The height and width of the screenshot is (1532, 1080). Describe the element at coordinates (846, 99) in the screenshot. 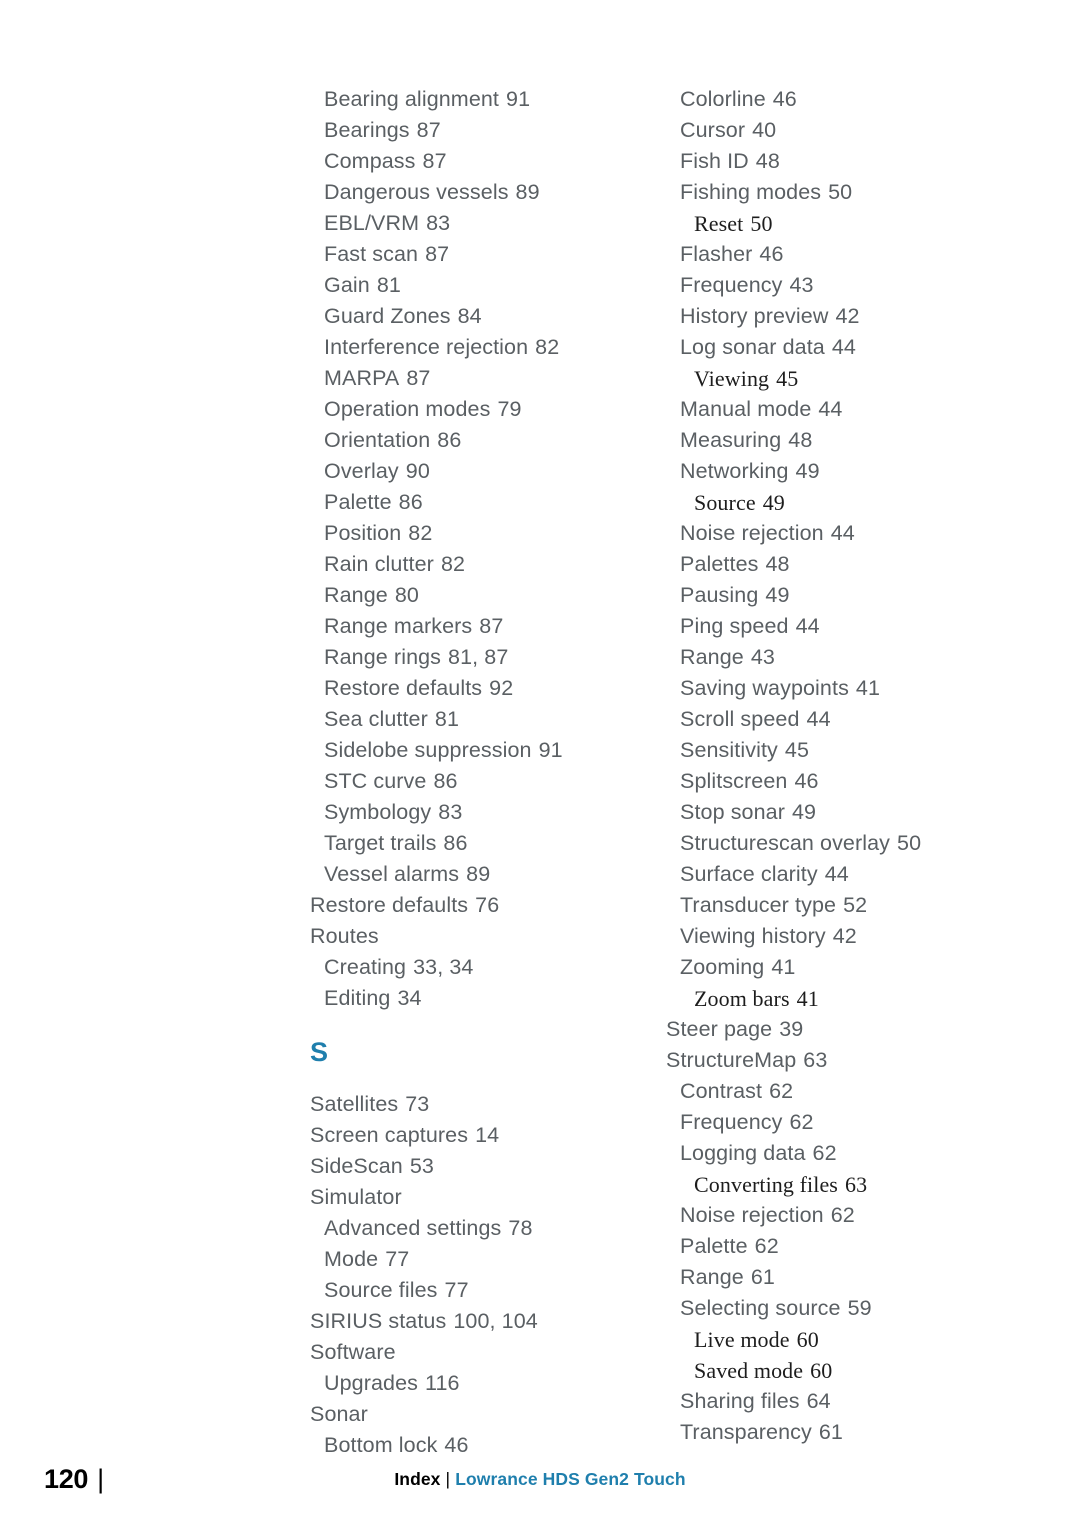

I see `index-entry: Colorline 46` at that location.